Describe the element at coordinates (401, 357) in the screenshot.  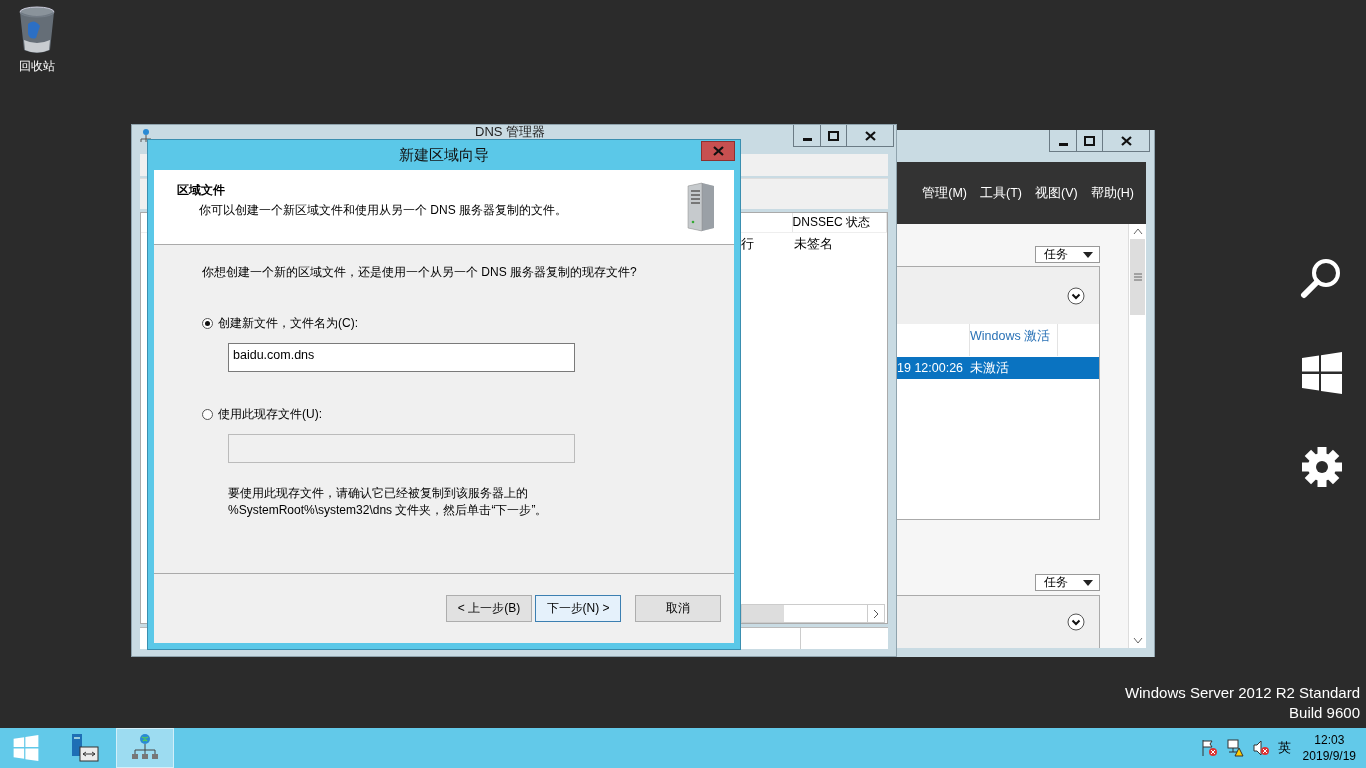
I see `file-name-field: baidu.com.dns` at that location.